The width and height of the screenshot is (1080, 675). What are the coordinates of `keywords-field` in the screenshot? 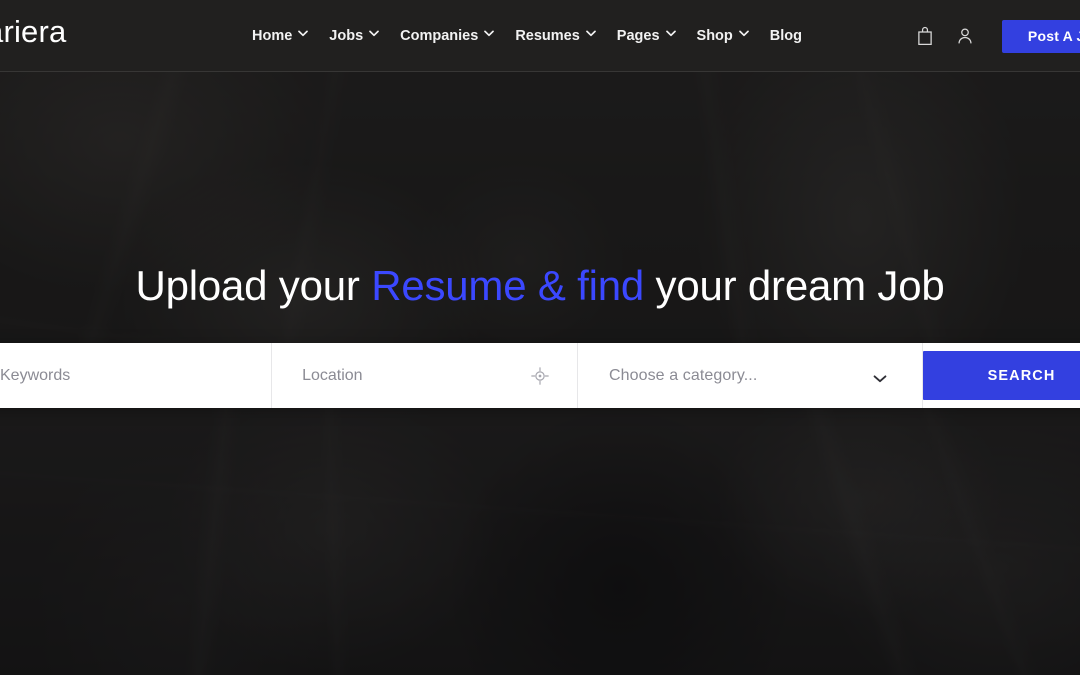 It's located at (136, 375).